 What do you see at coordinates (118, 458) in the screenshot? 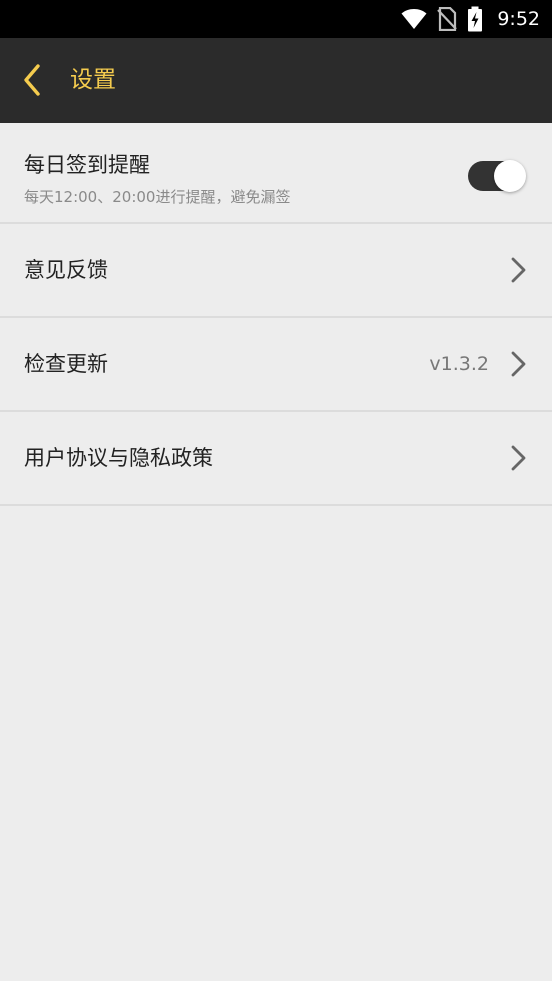
I see `agreement-title: 用户协议与隐私政策` at bounding box center [118, 458].